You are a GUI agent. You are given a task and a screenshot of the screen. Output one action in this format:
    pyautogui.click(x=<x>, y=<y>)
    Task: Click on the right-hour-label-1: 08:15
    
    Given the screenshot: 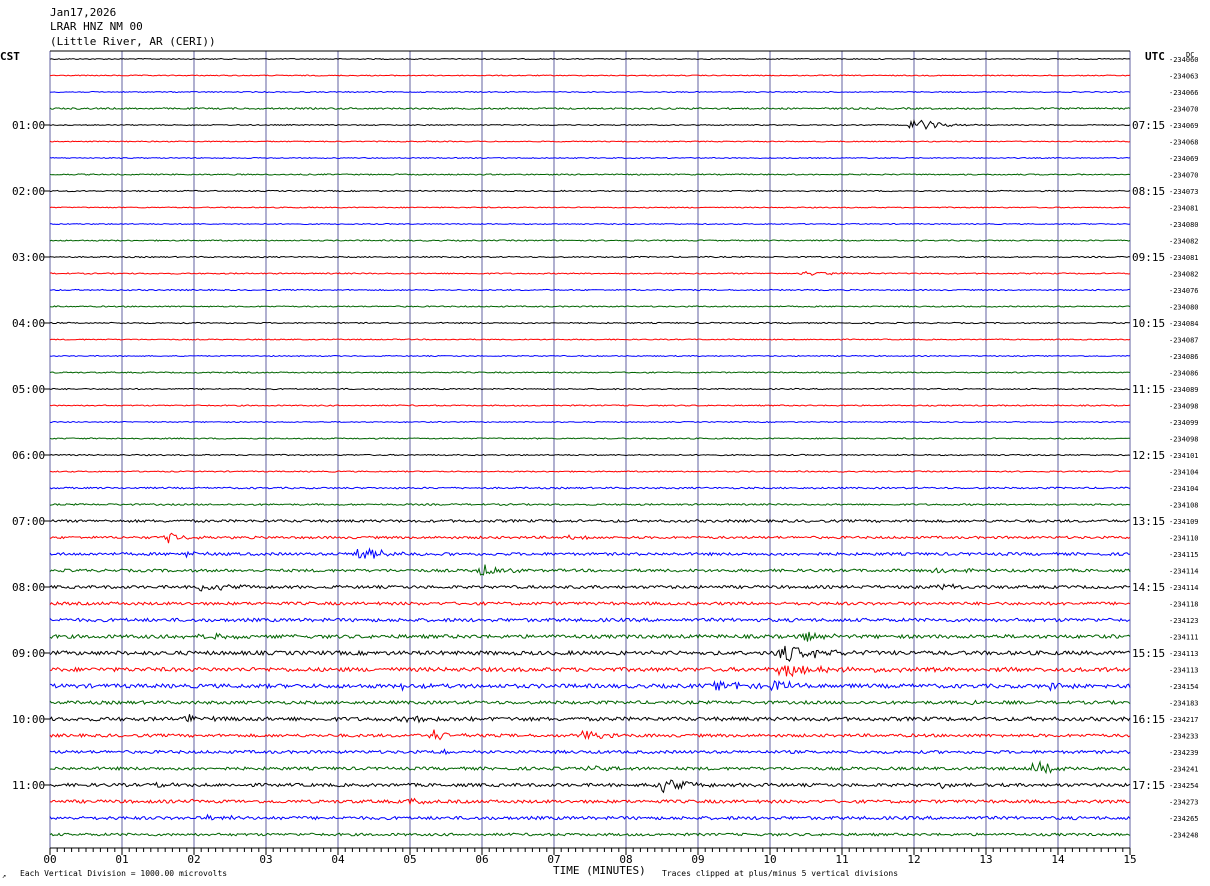 What is the action you would take?
    pyautogui.click(x=1148, y=191)
    